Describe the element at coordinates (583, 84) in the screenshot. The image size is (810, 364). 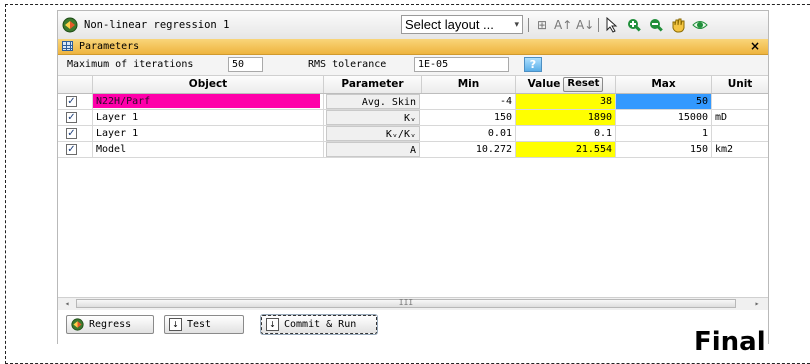
I see `reset-button: Reset` at that location.